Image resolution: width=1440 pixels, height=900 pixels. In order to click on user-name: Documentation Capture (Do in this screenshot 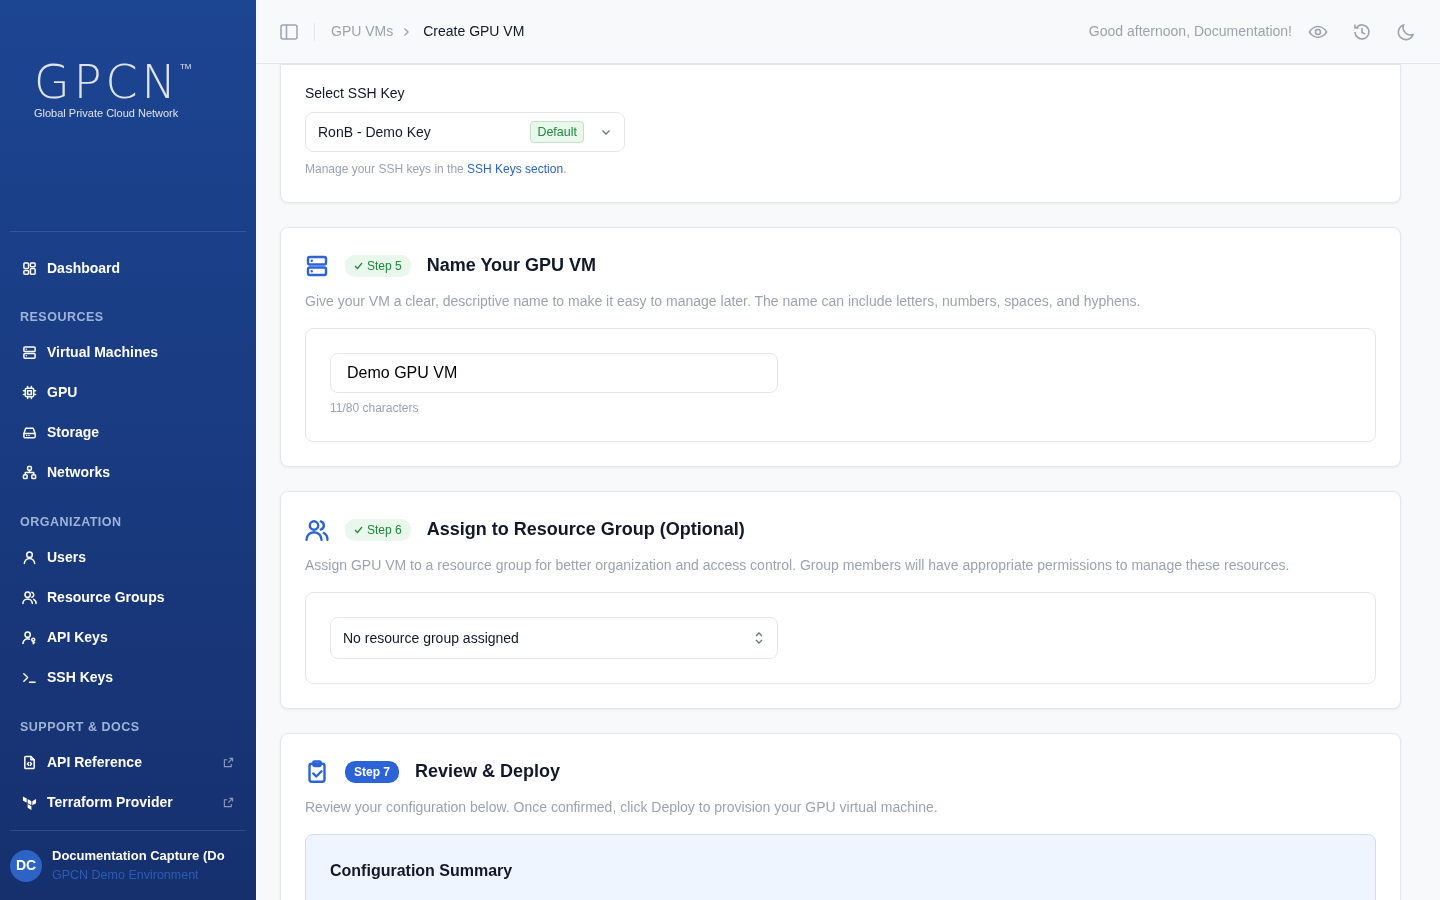, I will do `click(138, 856)`.